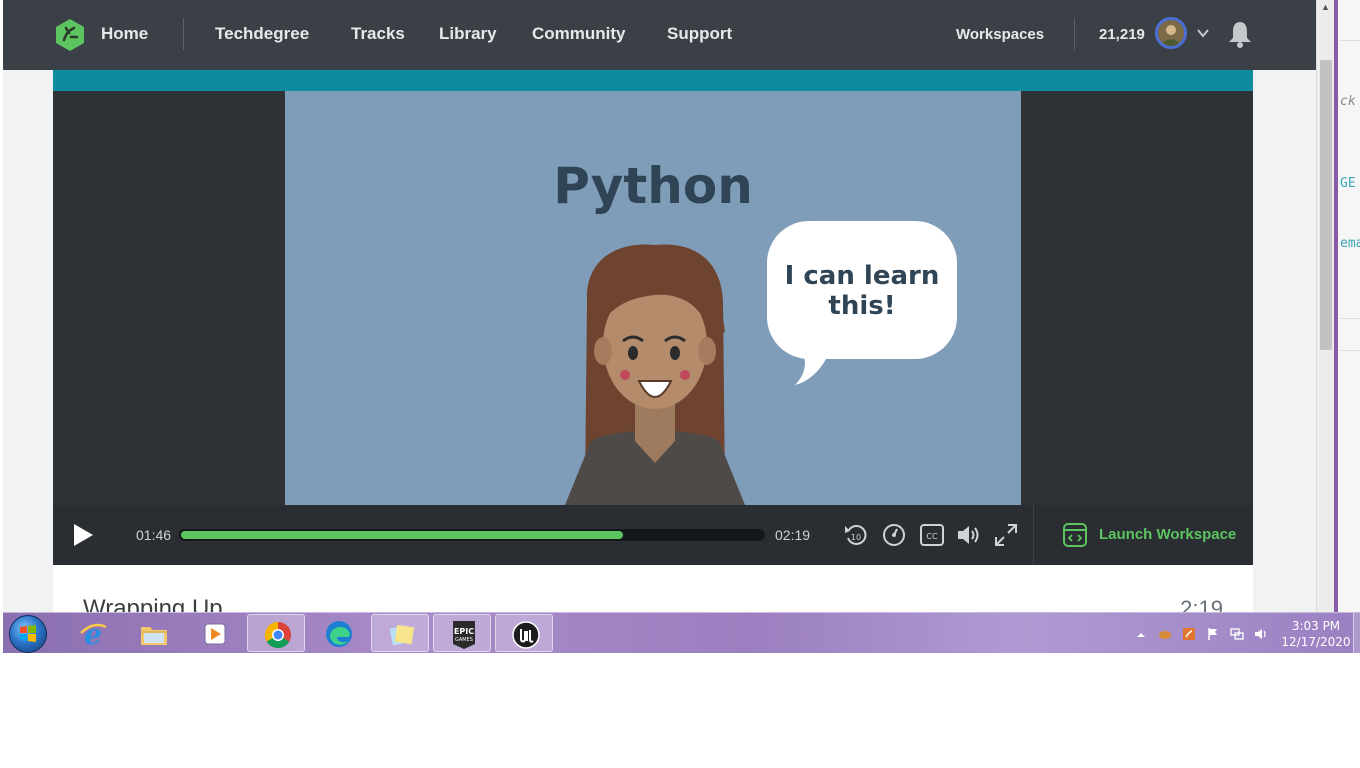  I want to click on nav-workspaces-link: Workspaces, so click(1000, 34).